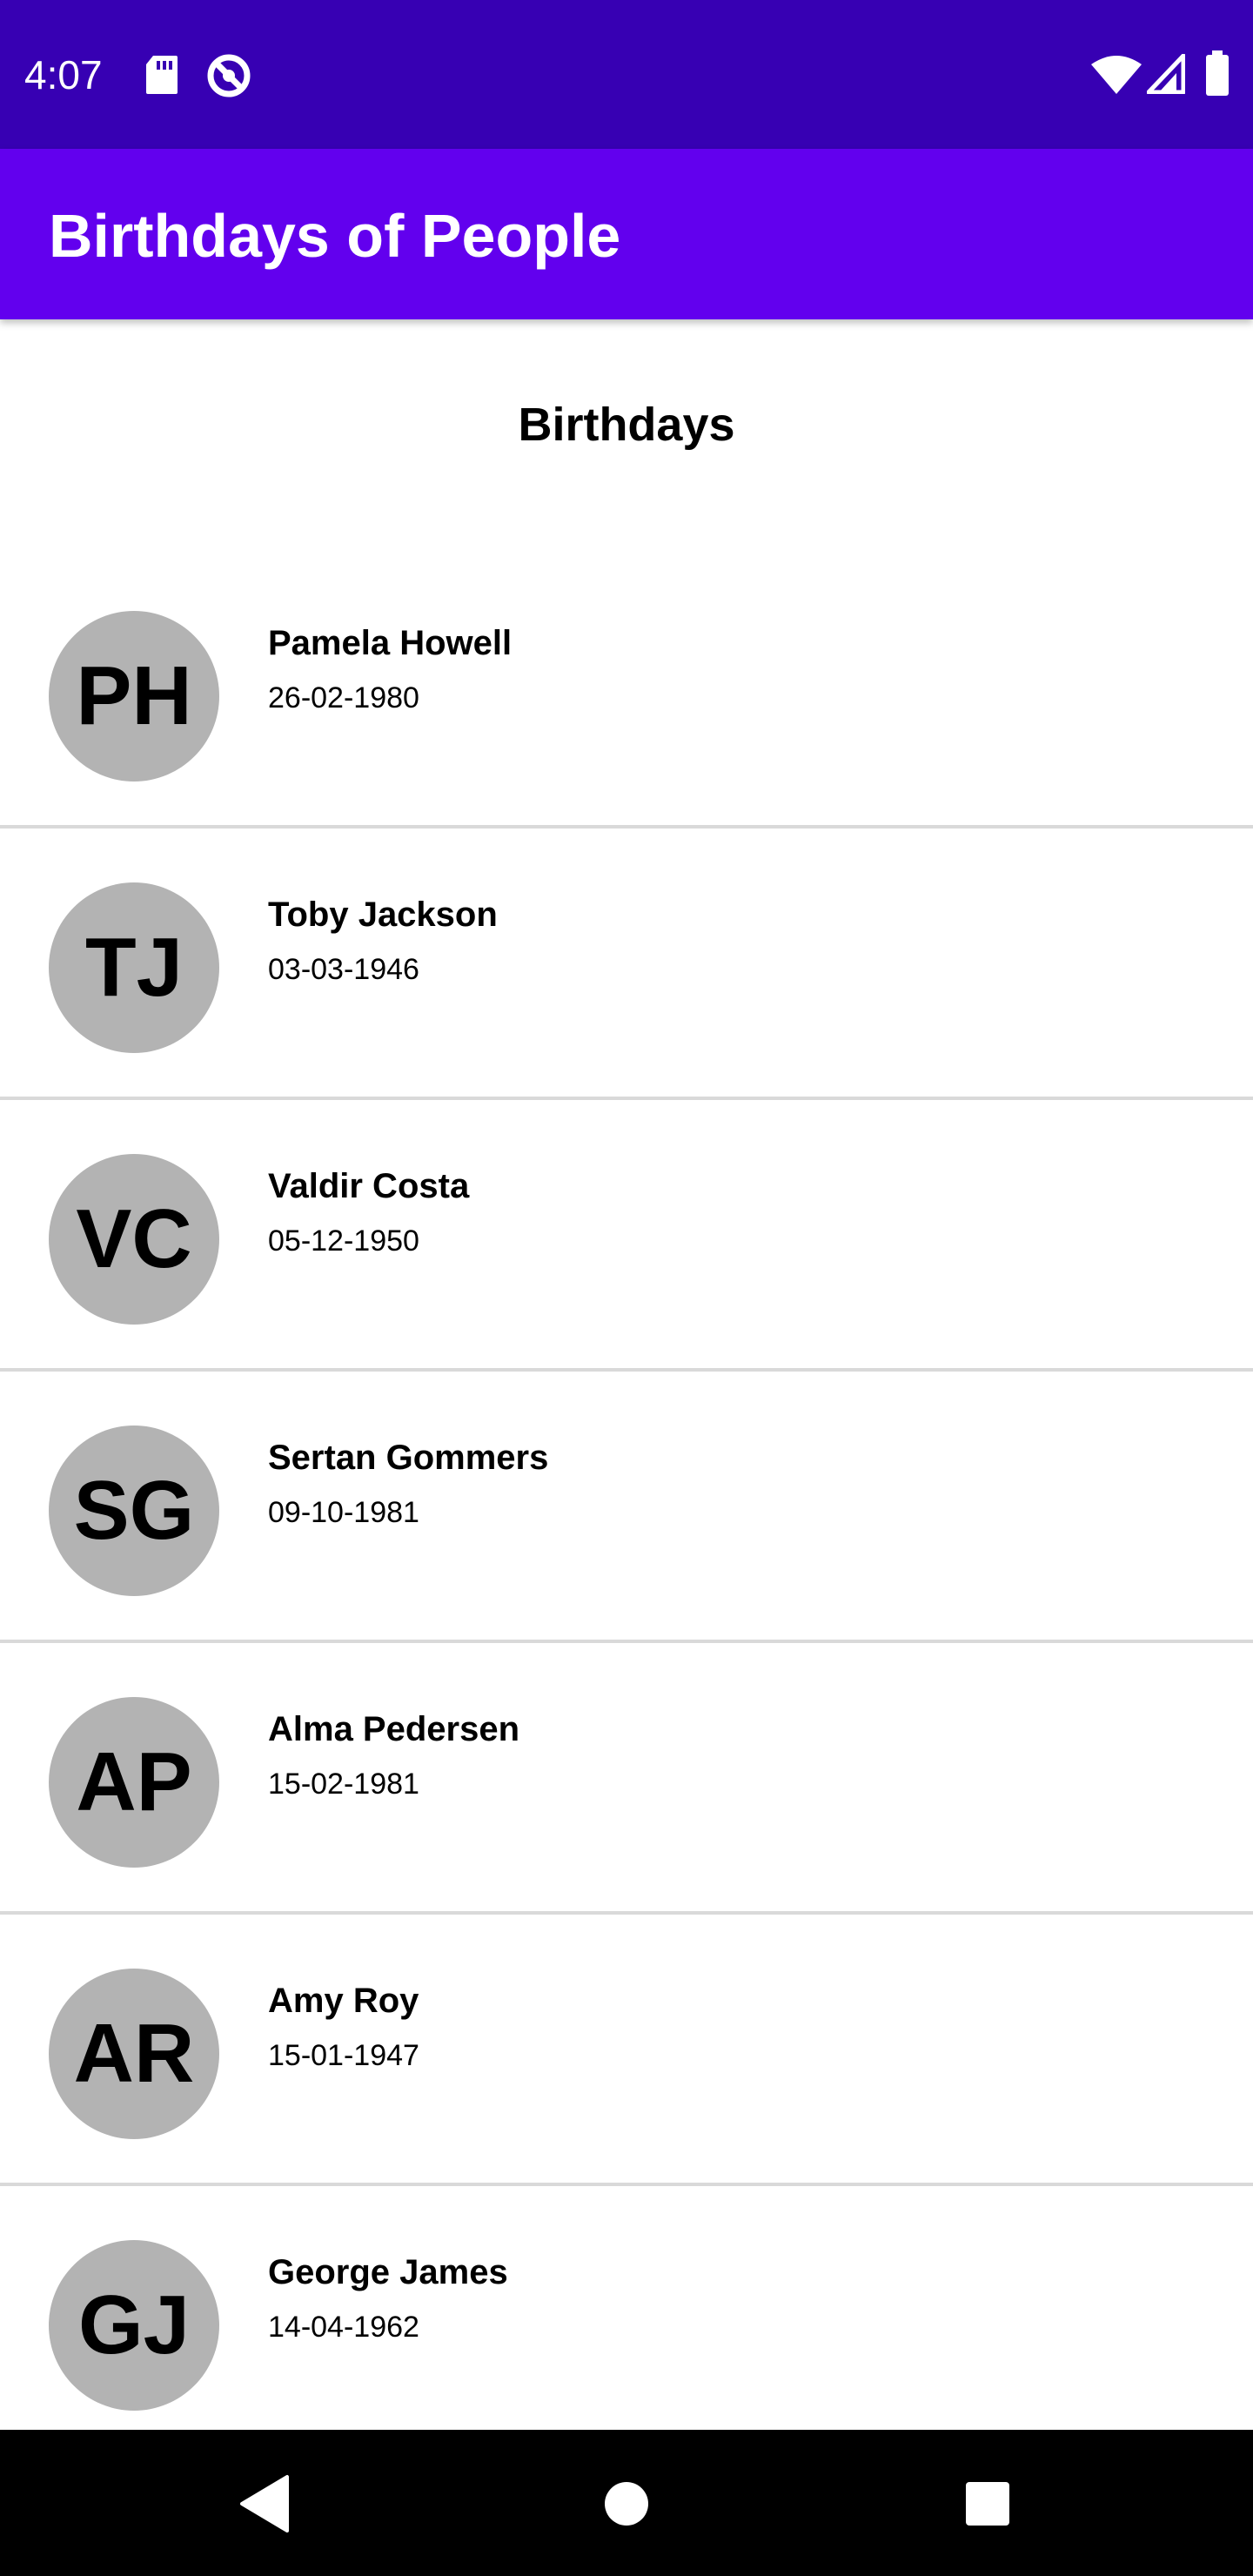  What do you see at coordinates (343, 1512) in the screenshot?
I see `birth-date: 09-10-1981` at bounding box center [343, 1512].